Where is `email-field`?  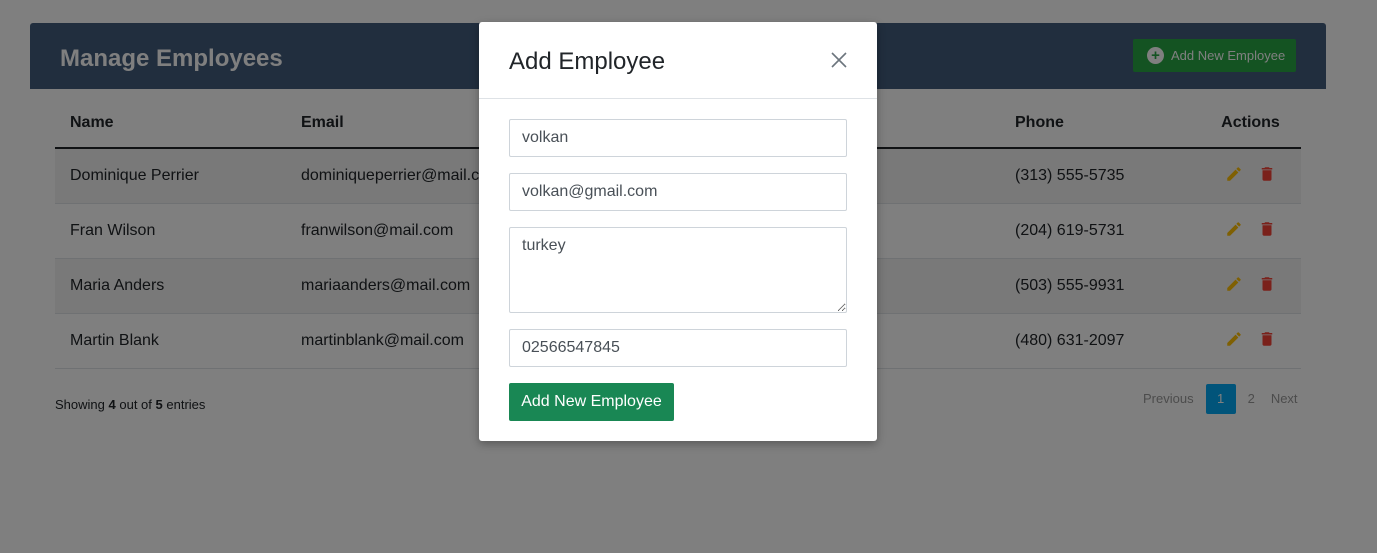
email-field is located at coordinates (678, 192).